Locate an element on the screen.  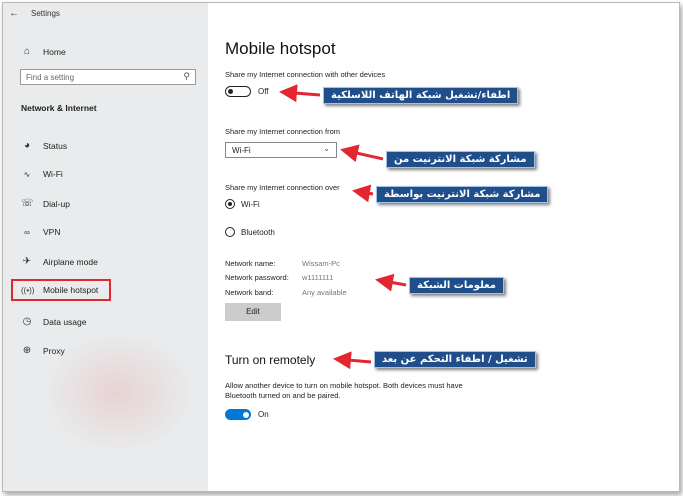
sidebar-glow is located at coordinates (118, 393).